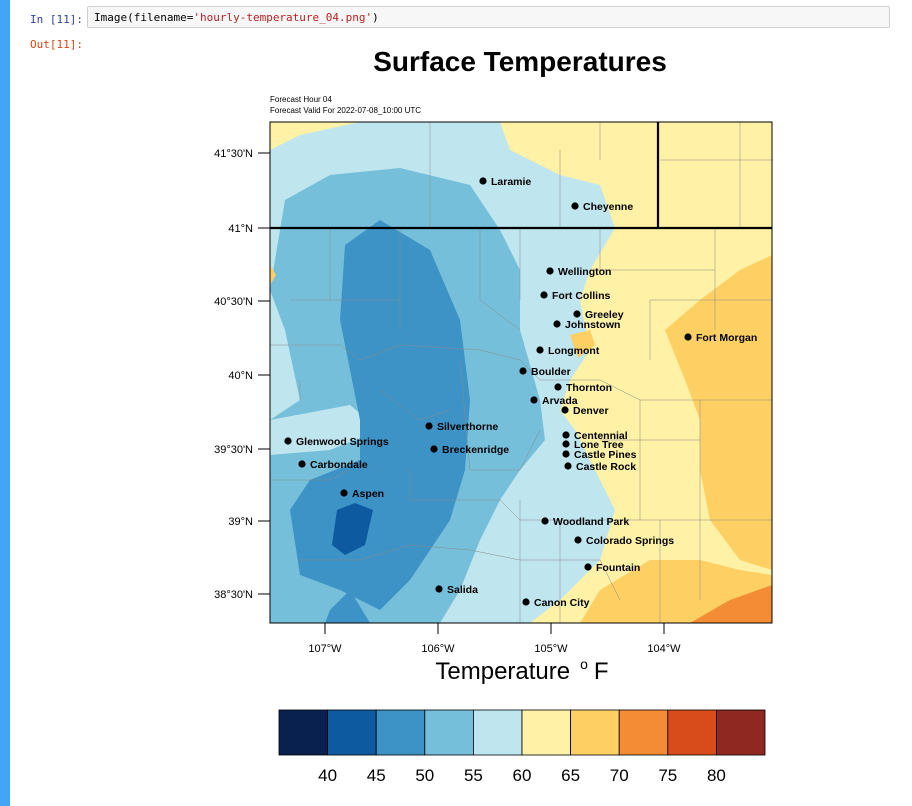 The height and width of the screenshot is (806, 912). What do you see at coordinates (345, 110) in the screenshot?
I see `forecast-valid-text: Forecast Valid For 2022-07-08_10:00 UTC` at bounding box center [345, 110].